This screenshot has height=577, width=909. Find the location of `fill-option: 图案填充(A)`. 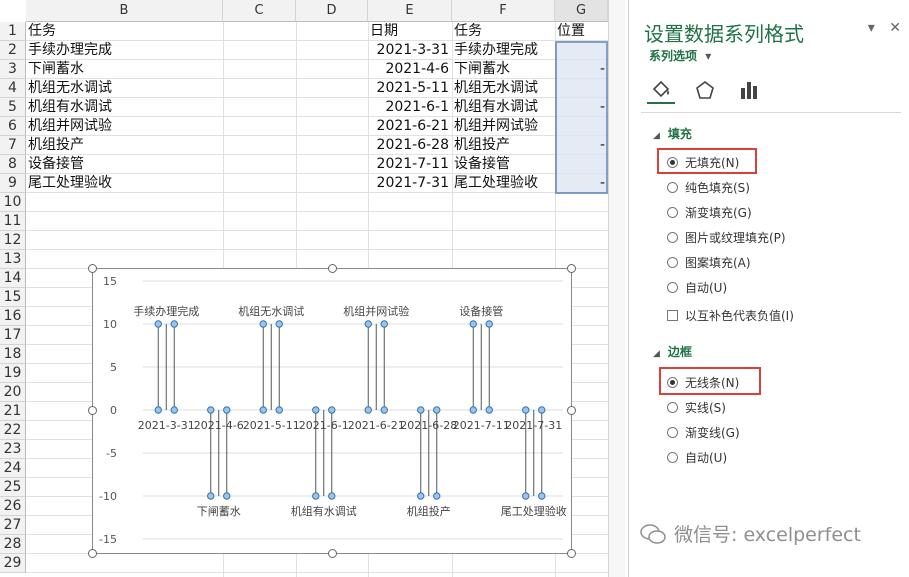

fill-option: 图案填充(A) is located at coordinates (709, 262).